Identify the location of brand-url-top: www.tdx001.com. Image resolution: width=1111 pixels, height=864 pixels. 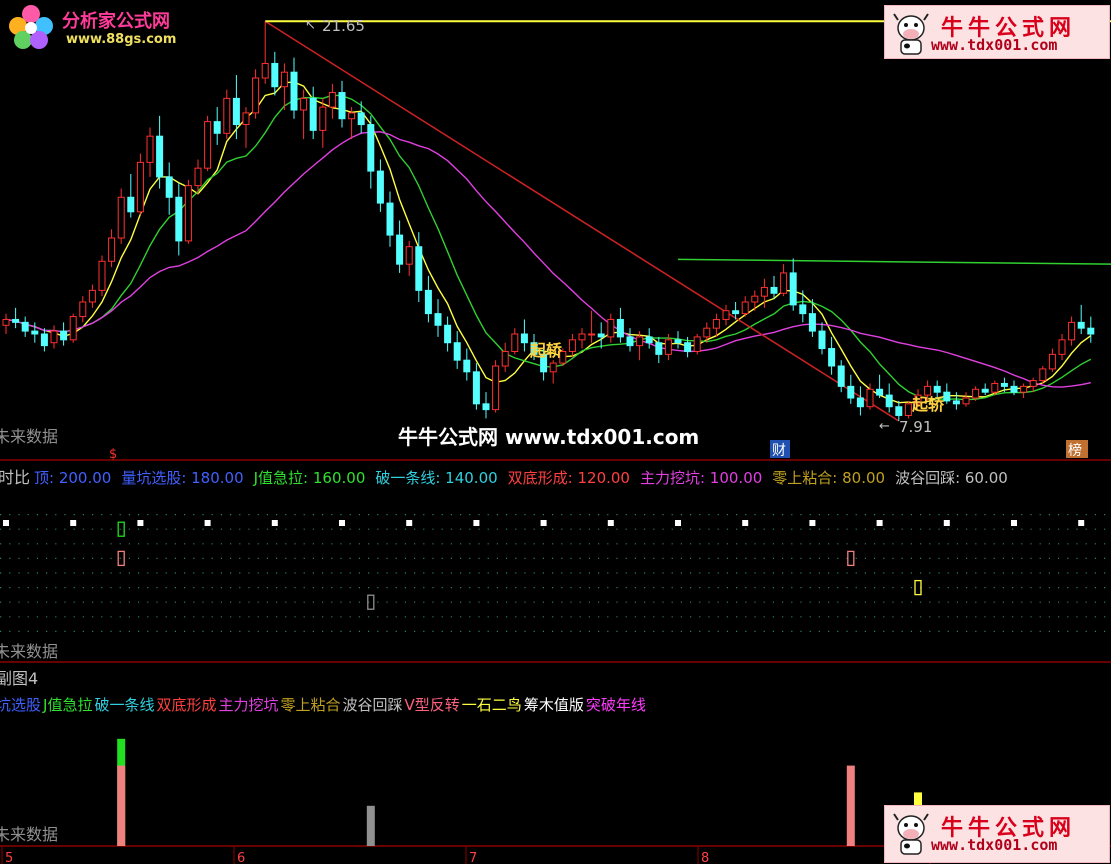
(994, 45).